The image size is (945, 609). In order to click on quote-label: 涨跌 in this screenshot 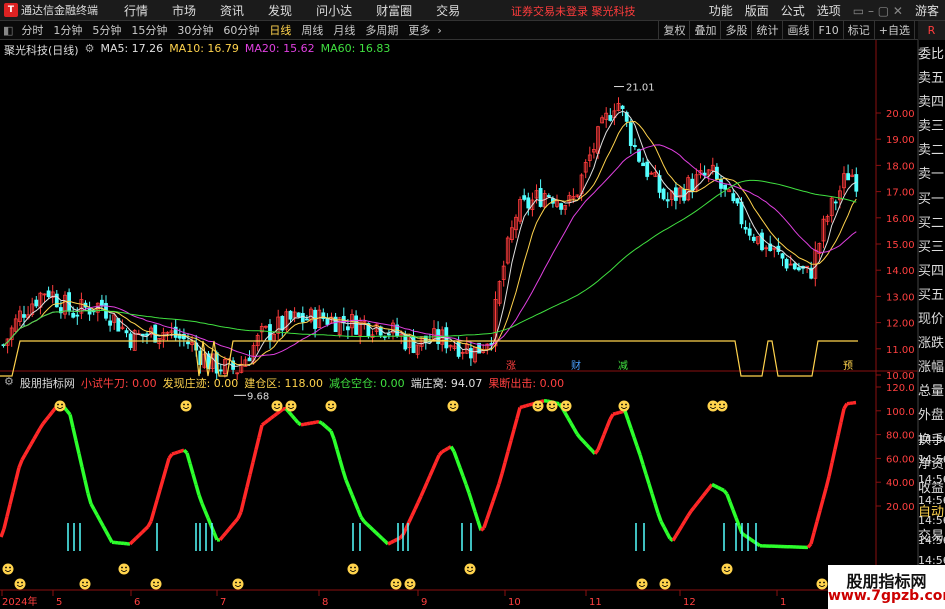, I will do `click(931, 344)`.